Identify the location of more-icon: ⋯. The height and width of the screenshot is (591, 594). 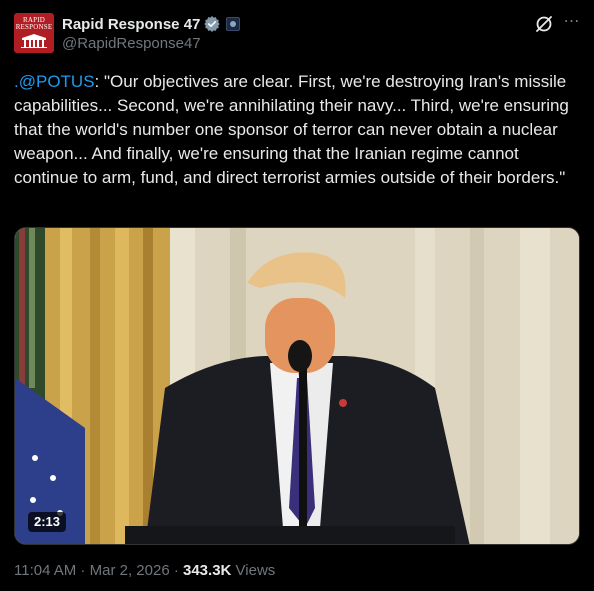
(572, 22).